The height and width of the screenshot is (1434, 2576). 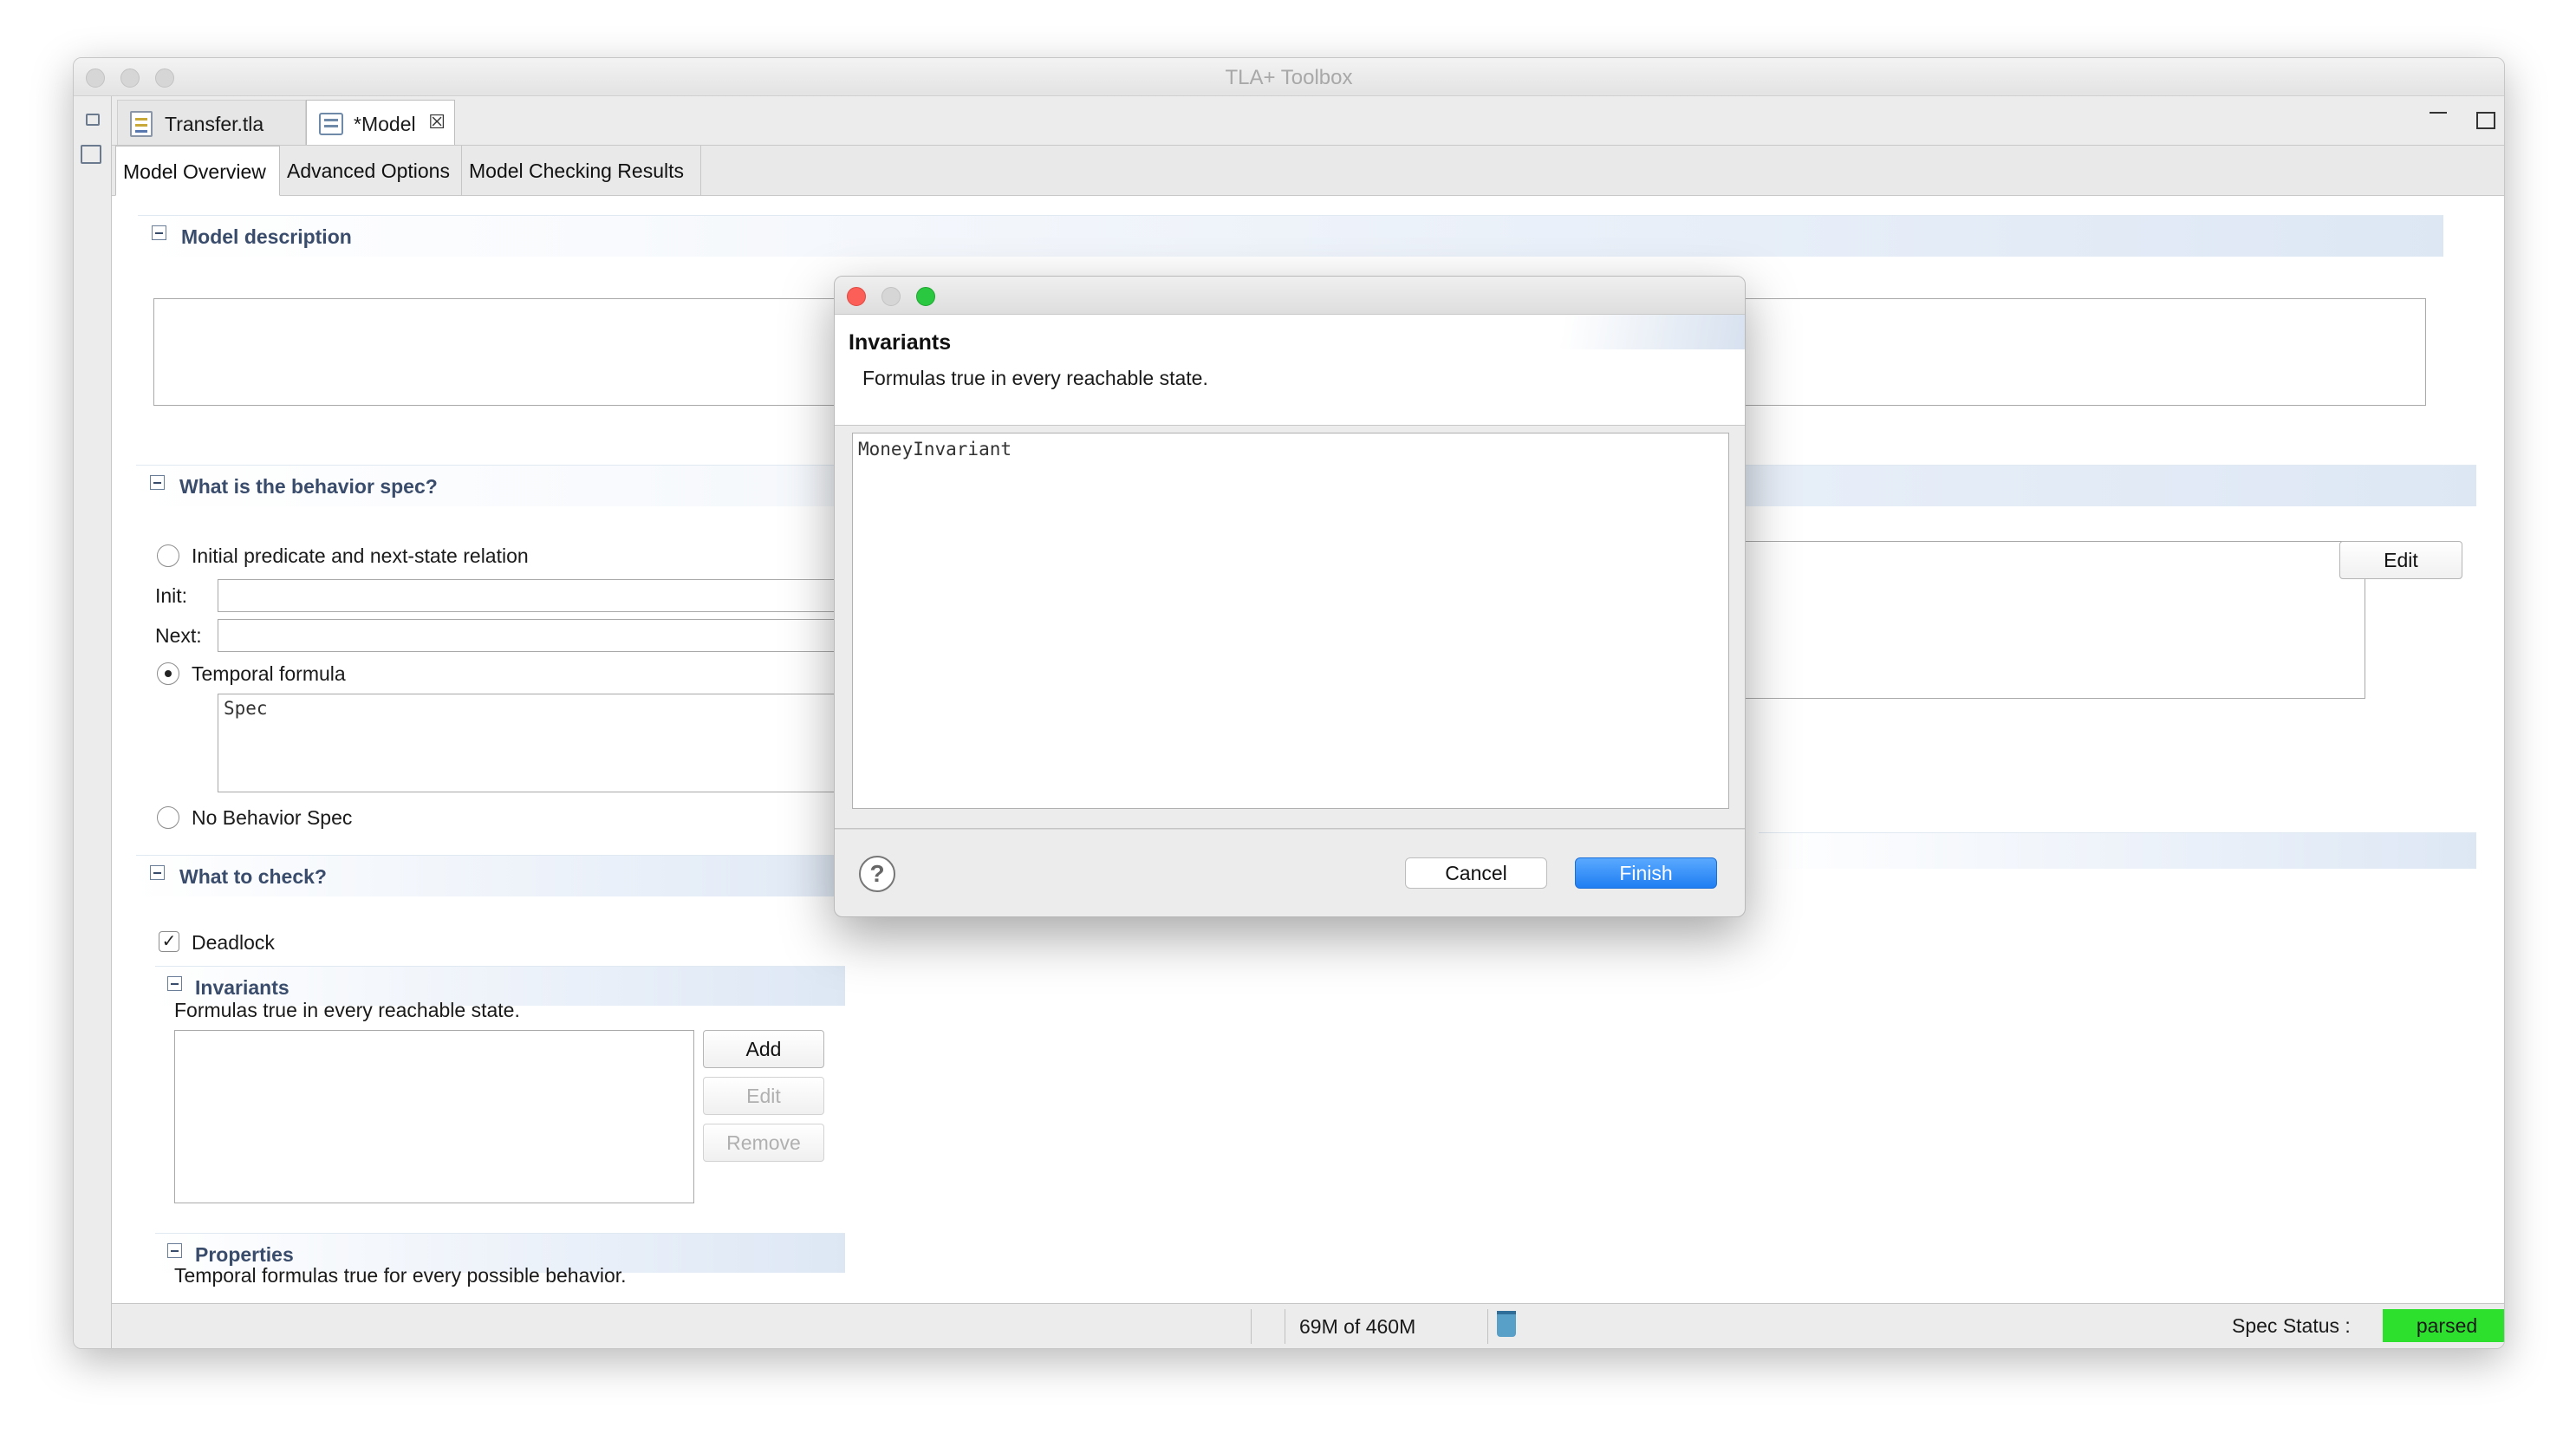 I want to click on window-title: TLA+ Toolbox, so click(x=1289, y=77).